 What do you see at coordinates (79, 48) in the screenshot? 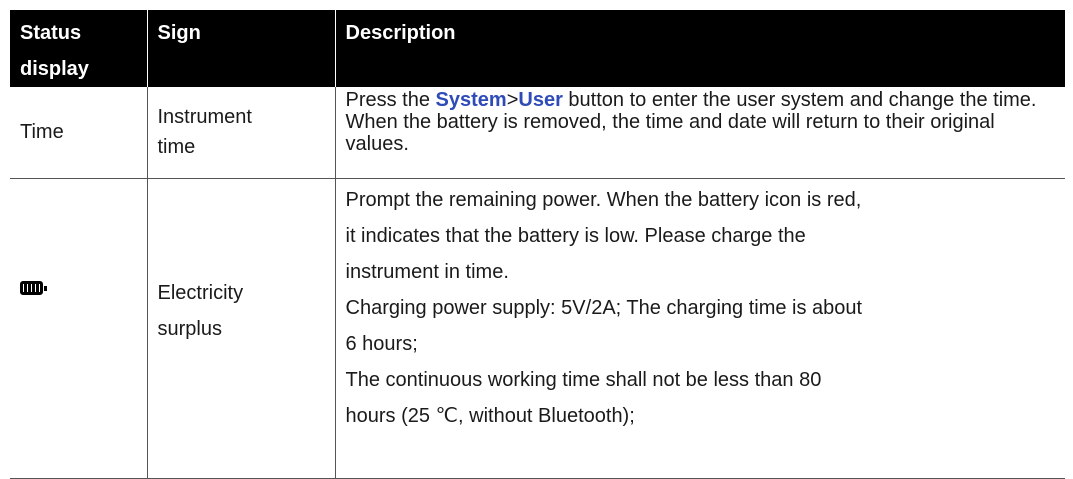
I see `header-status-display: Status display` at bounding box center [79, 48].